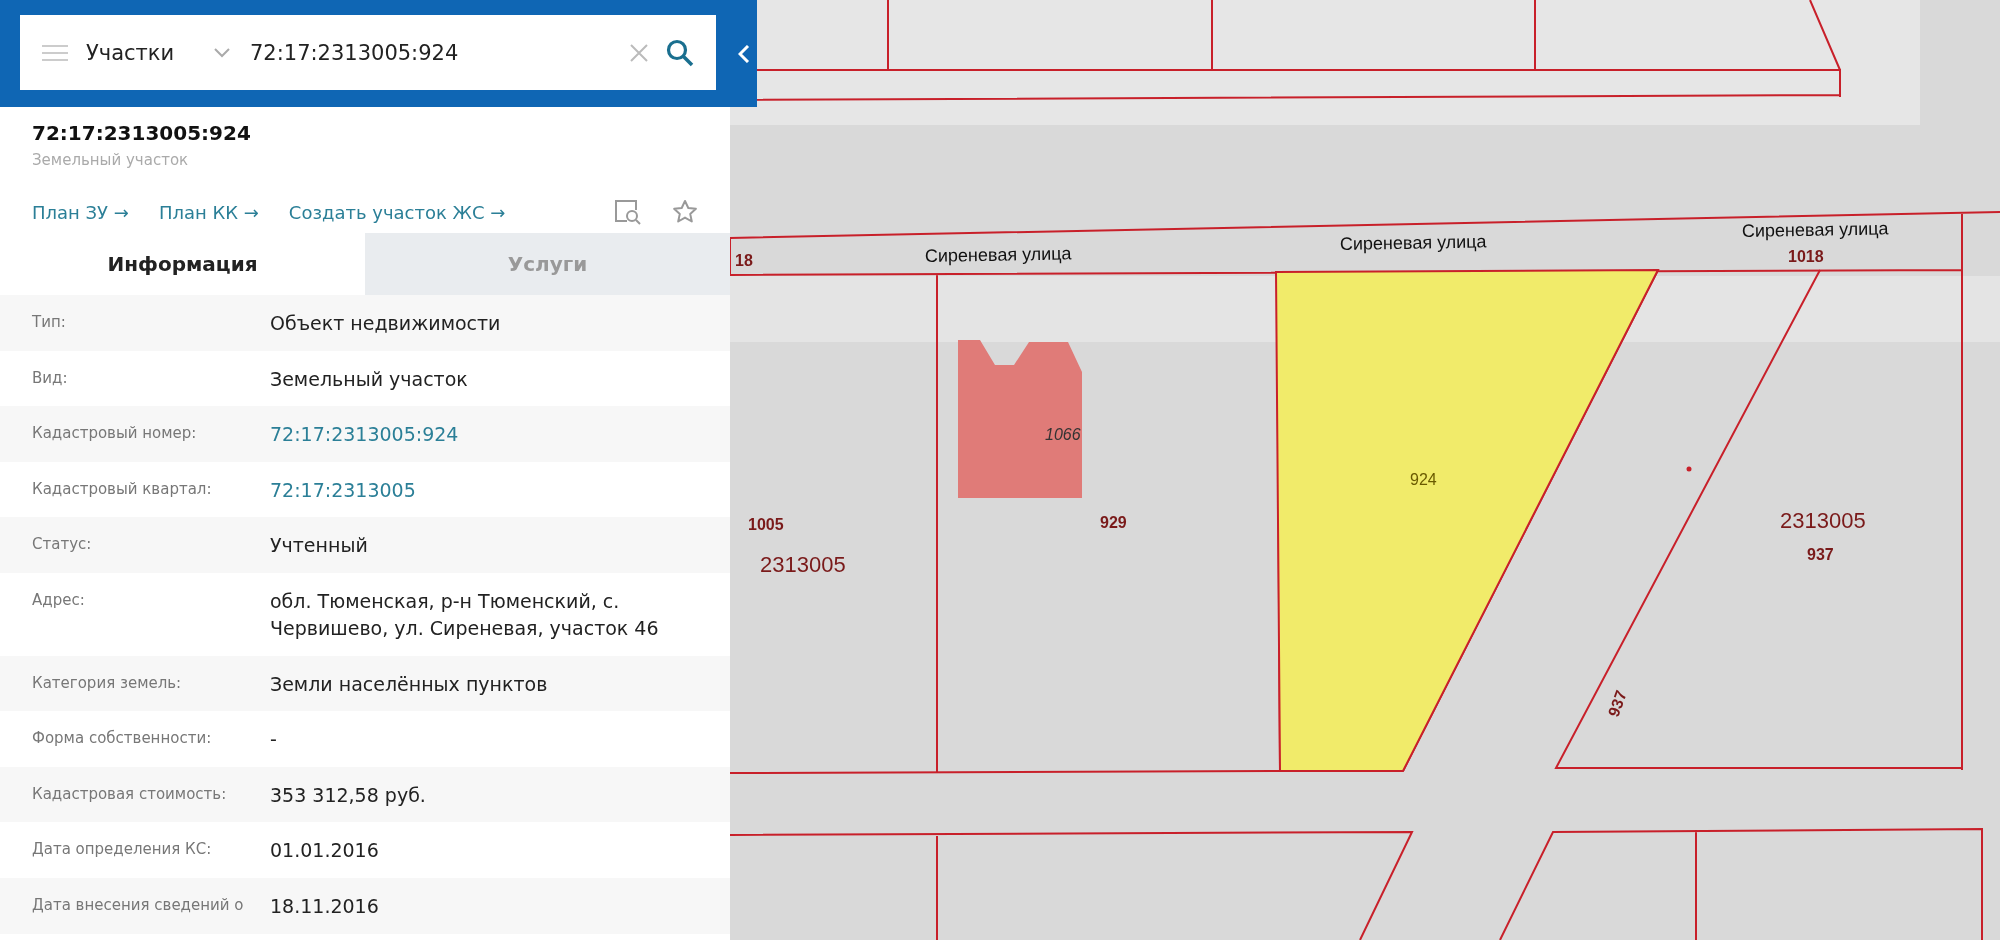 The width and height of the screenshot is (2000, 940). Describe the element at coordinates (122, 738) in the screenshot. I see `field-label: Форма собственности:` at that location.